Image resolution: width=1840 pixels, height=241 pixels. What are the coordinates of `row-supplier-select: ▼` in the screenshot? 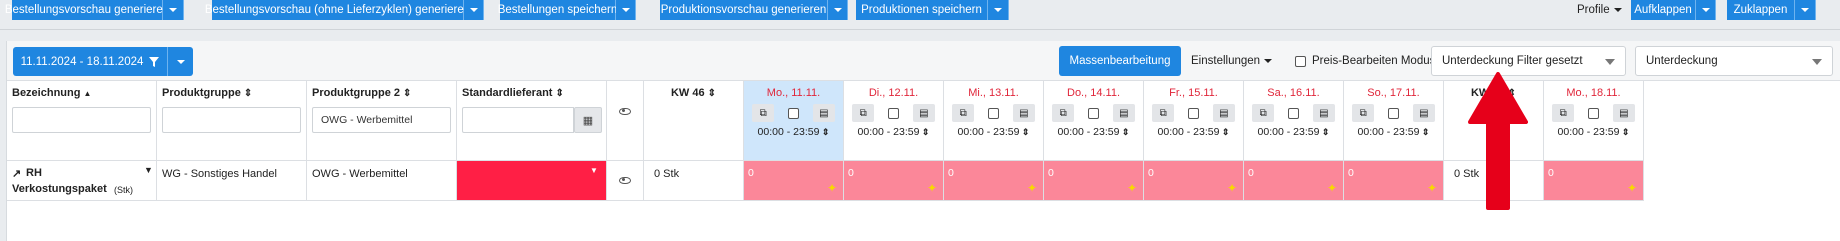 It's located at (532, 181).